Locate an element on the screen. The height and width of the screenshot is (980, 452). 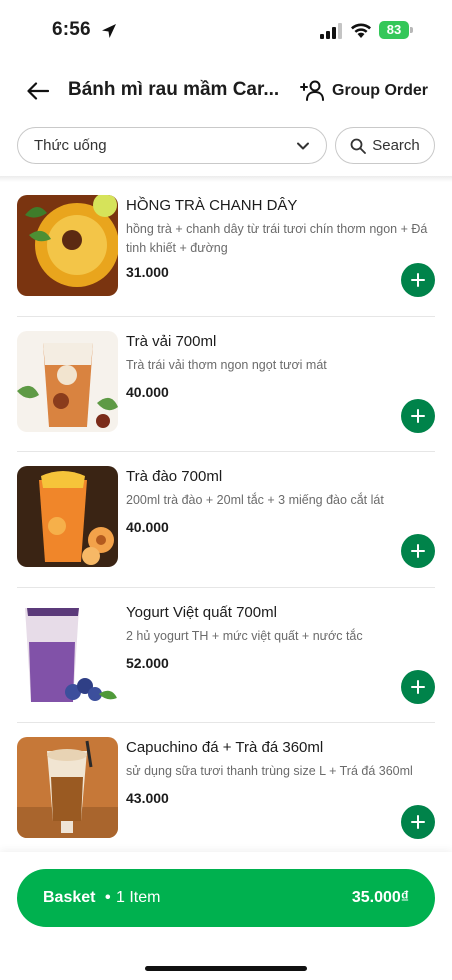
search-icon is located at coordinates (358, 146).